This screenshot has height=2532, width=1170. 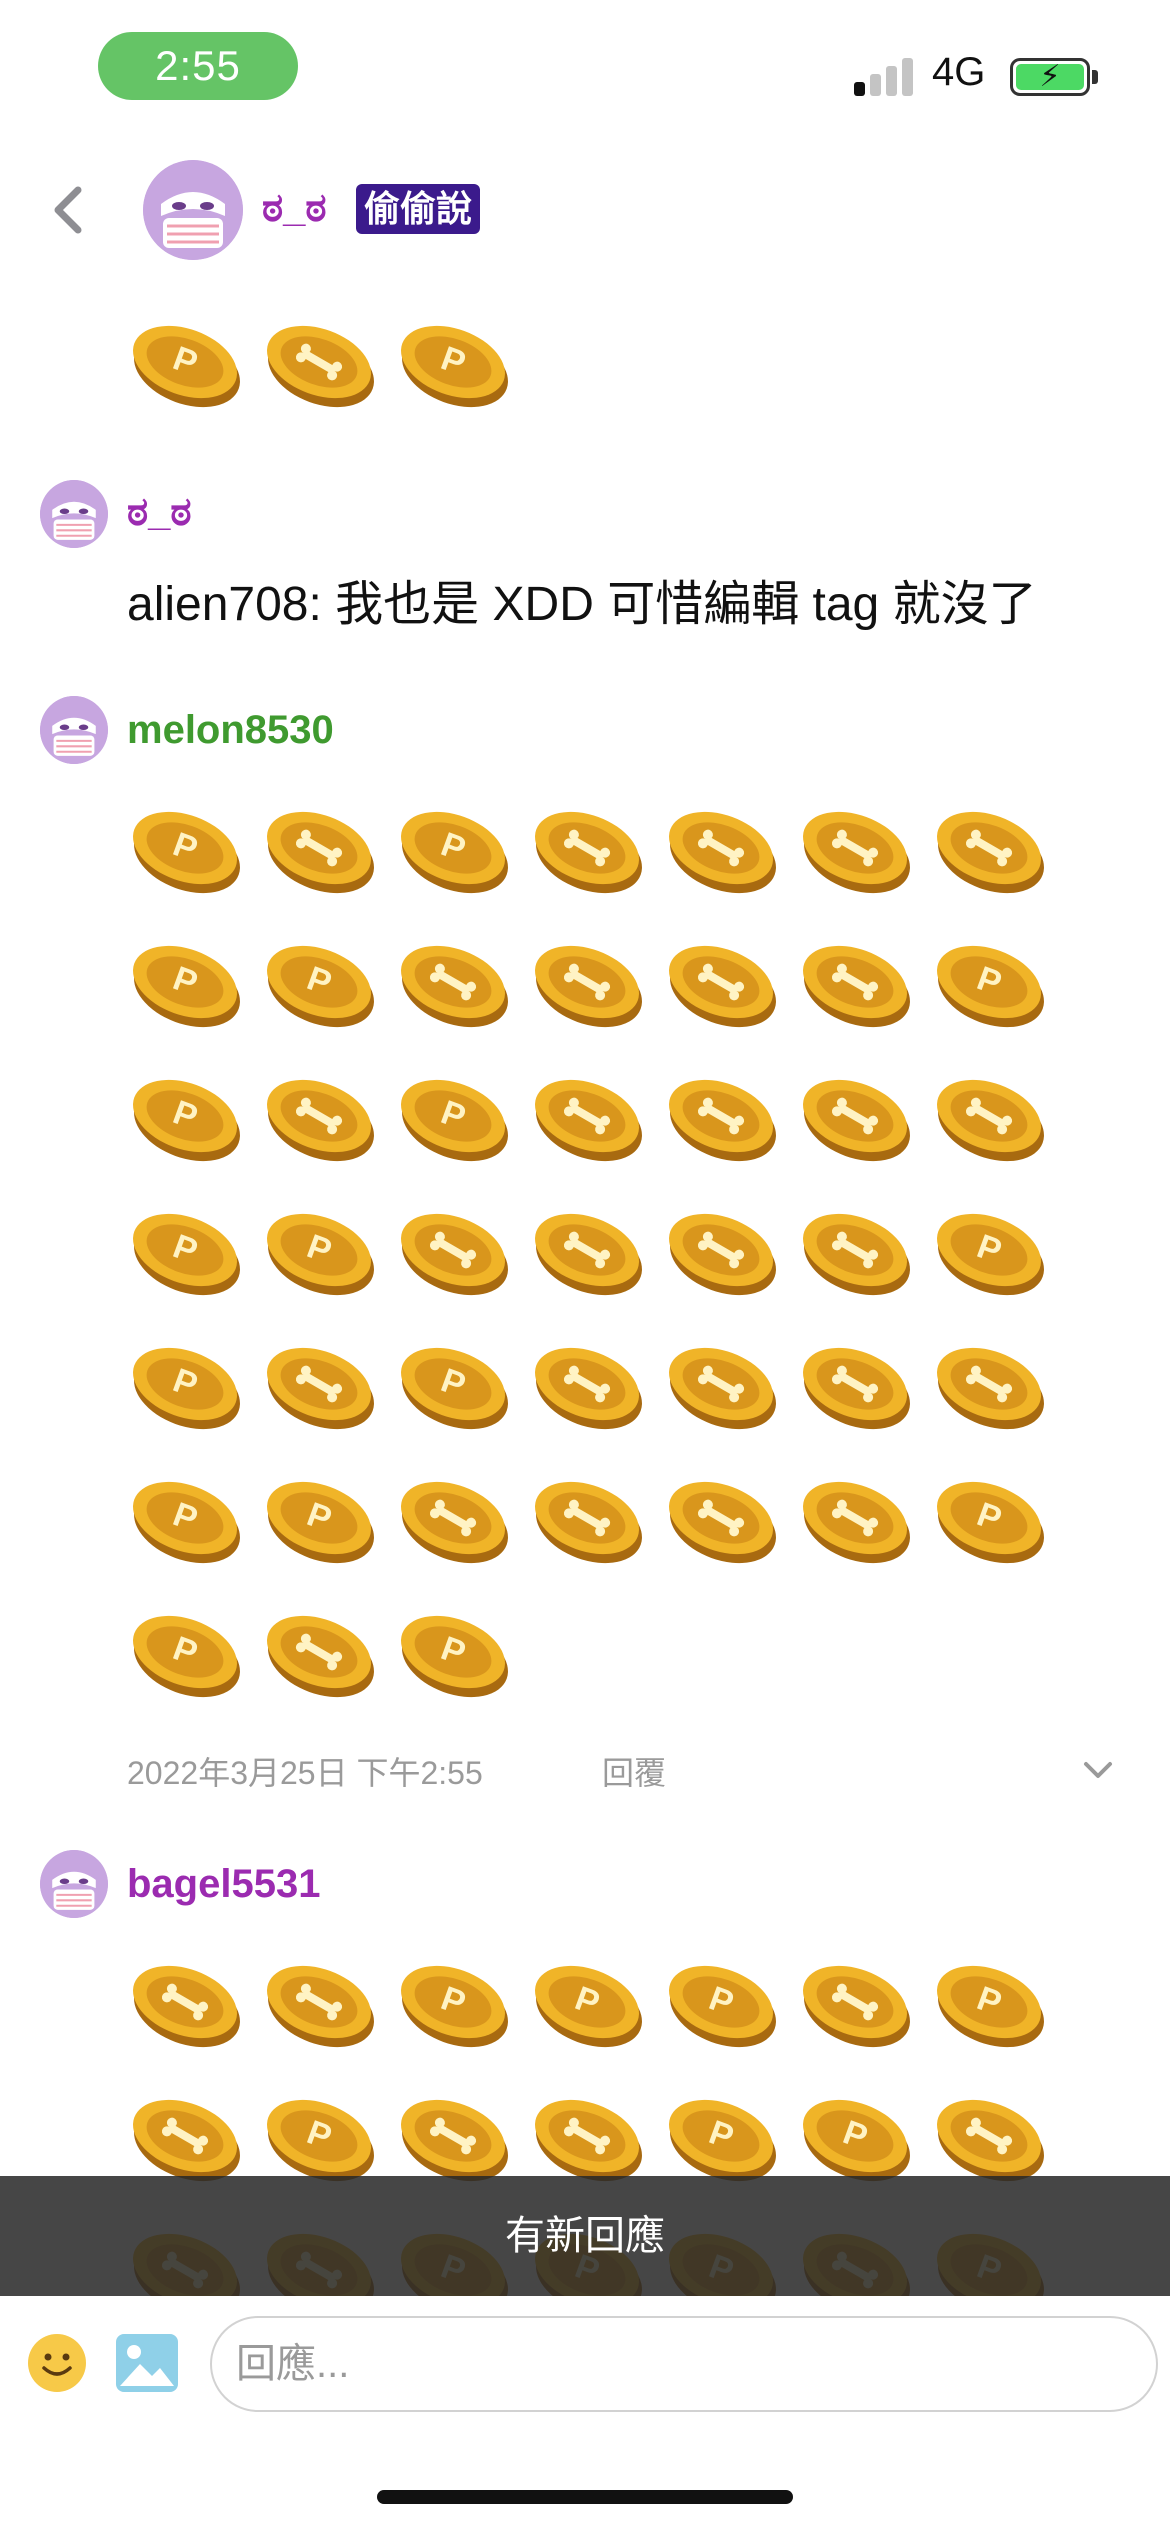 What do you see at coordinates (585, 2497) in the screenshot?
I see `home-indicator` at bounding box center [585, 2497].